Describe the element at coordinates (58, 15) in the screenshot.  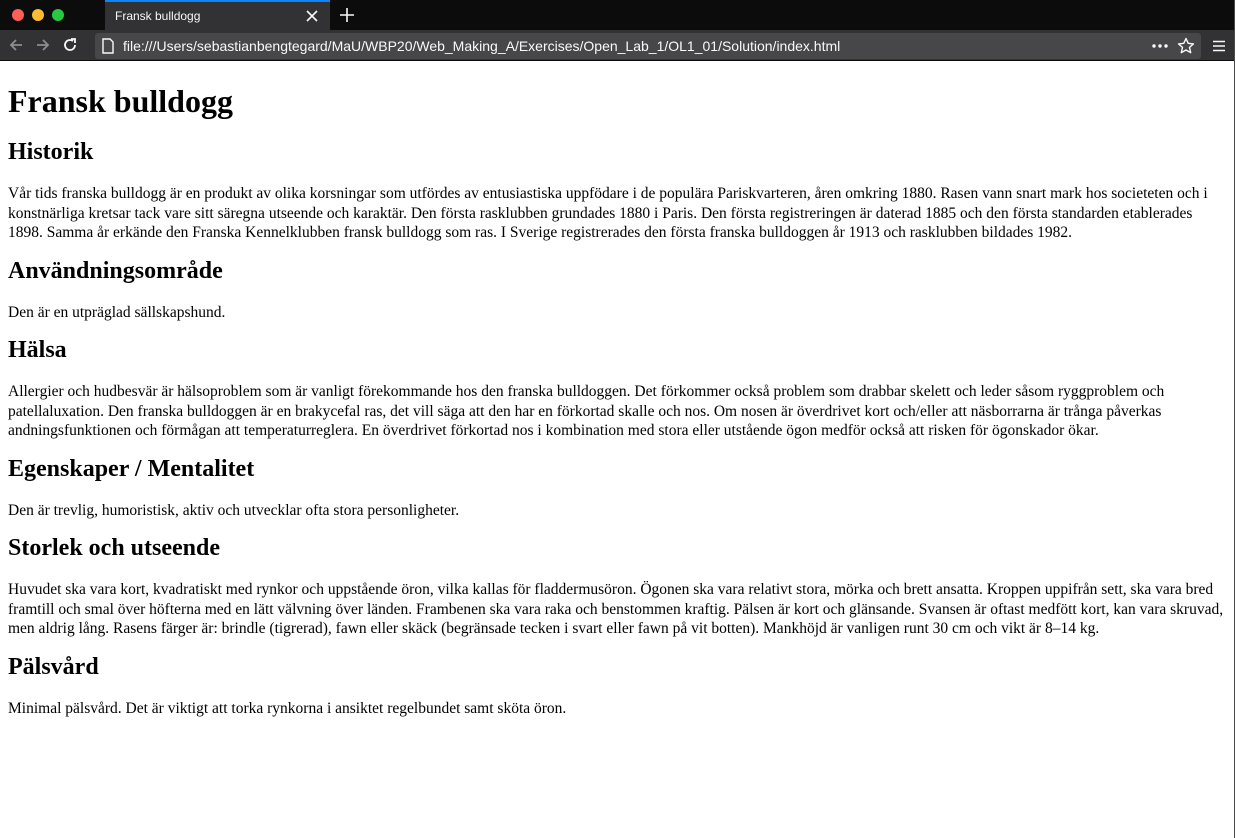
I see `window-maximize-button` at that location.